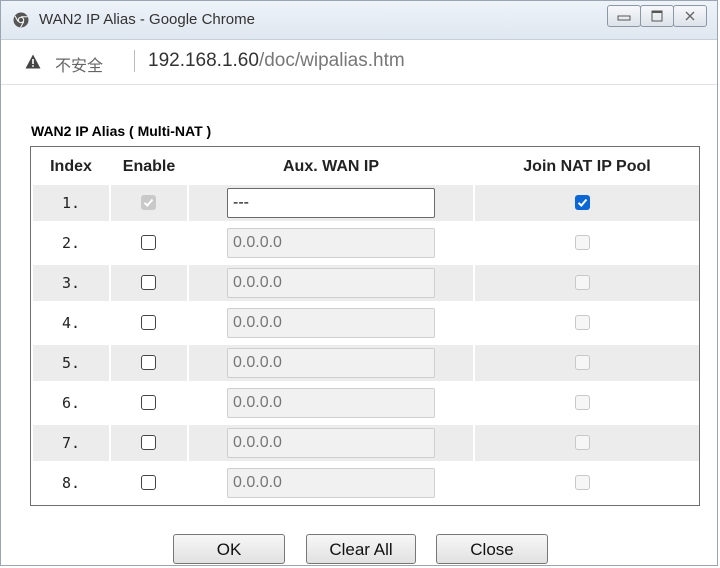 The height and width of the screenshot is (568, 720). I want to click on table-row: 3. 0.0.0.0, so click(366, 283).